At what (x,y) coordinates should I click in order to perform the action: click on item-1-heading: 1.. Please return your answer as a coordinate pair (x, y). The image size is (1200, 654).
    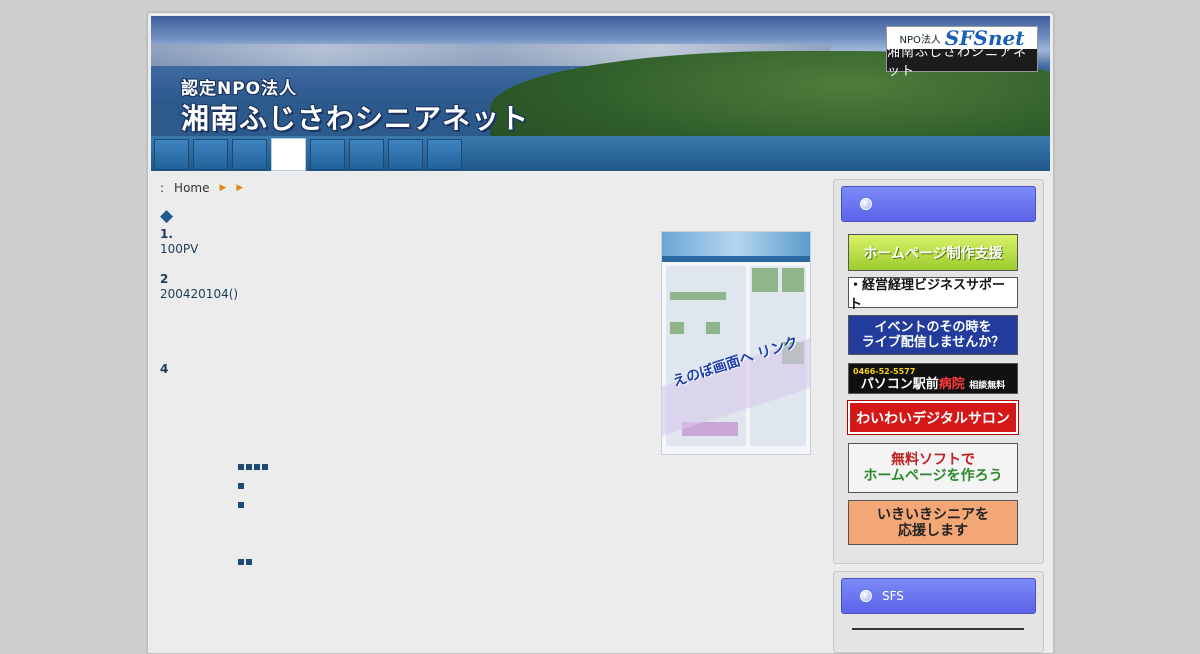
    Looking at the image, I should click on (166, 234).